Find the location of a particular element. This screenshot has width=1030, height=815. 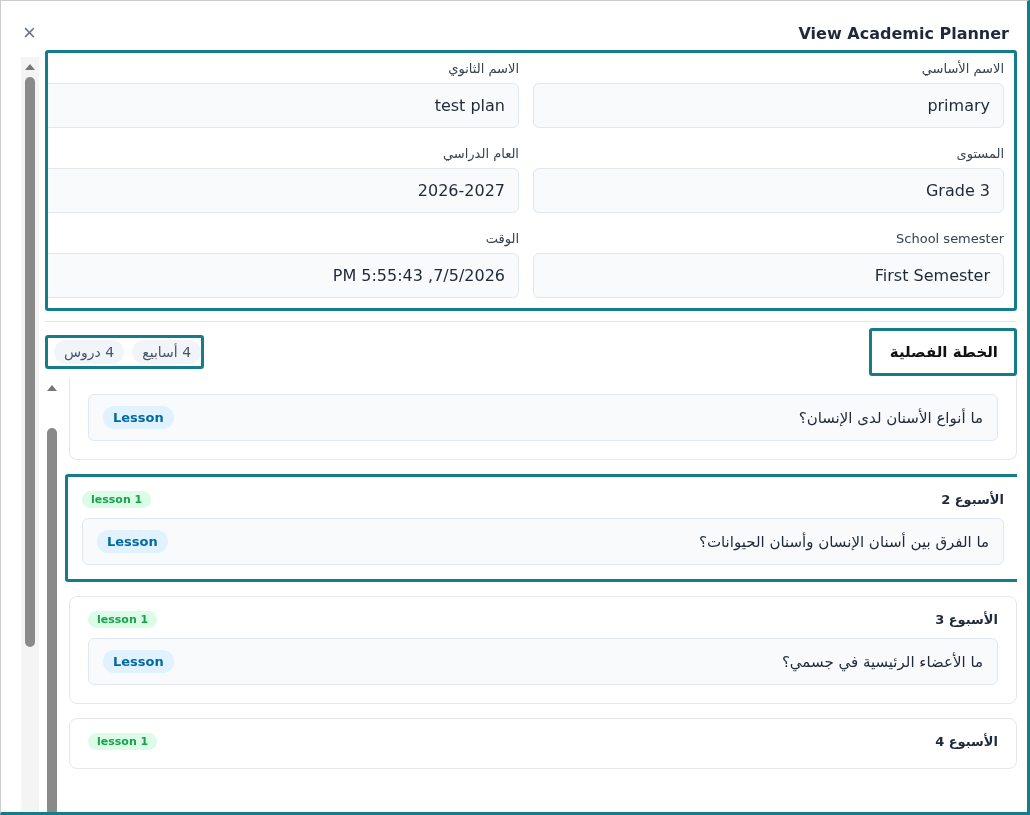

dialog-title: View Academic Planner is located at coordinates (903, 33).